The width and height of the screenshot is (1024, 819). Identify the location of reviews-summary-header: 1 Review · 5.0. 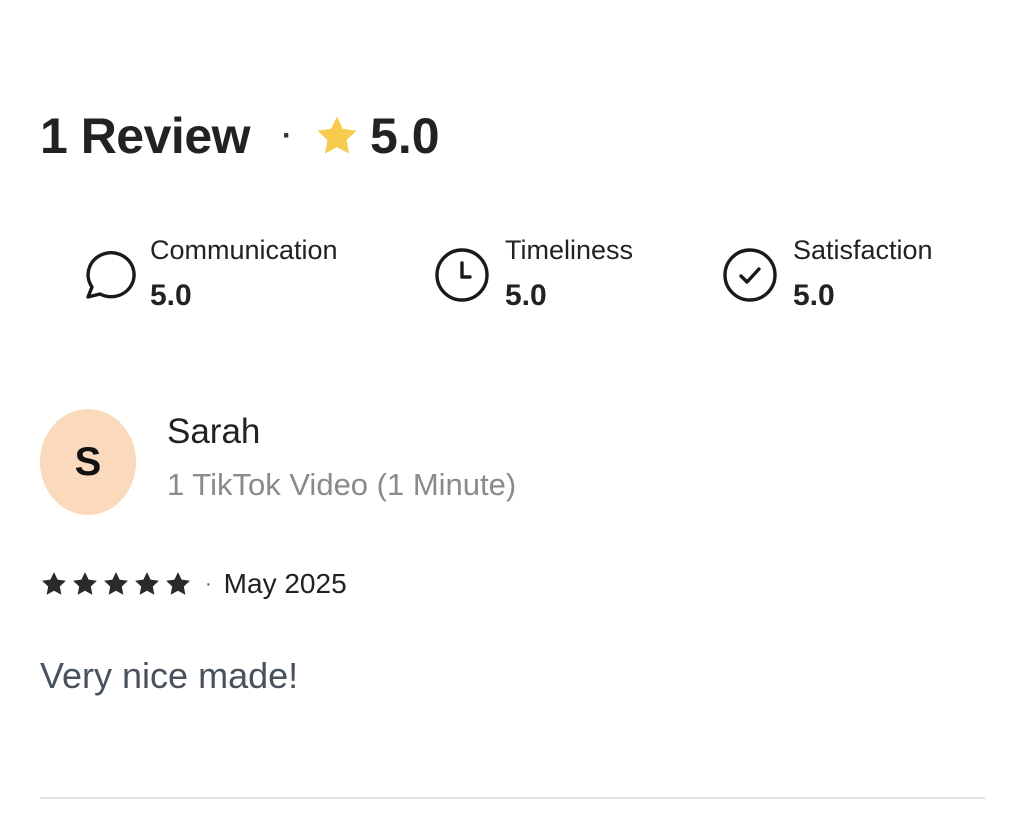
(240, 136).